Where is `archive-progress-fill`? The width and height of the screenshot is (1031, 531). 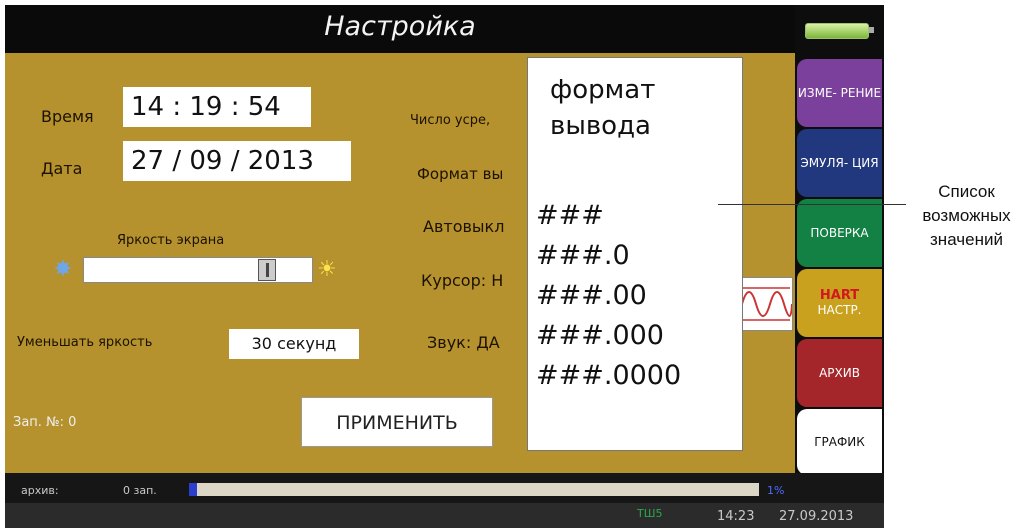
archive-progress-fill is located at coordinates (193, 489).